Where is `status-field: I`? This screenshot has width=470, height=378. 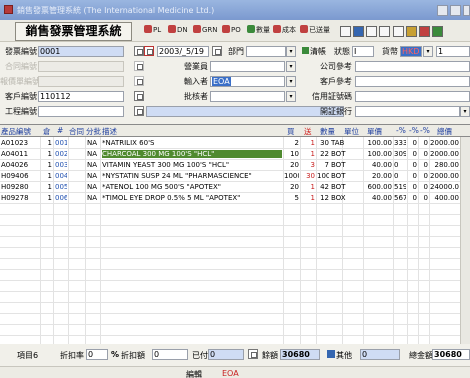 status-field: I is located at coordinates (363, 51).